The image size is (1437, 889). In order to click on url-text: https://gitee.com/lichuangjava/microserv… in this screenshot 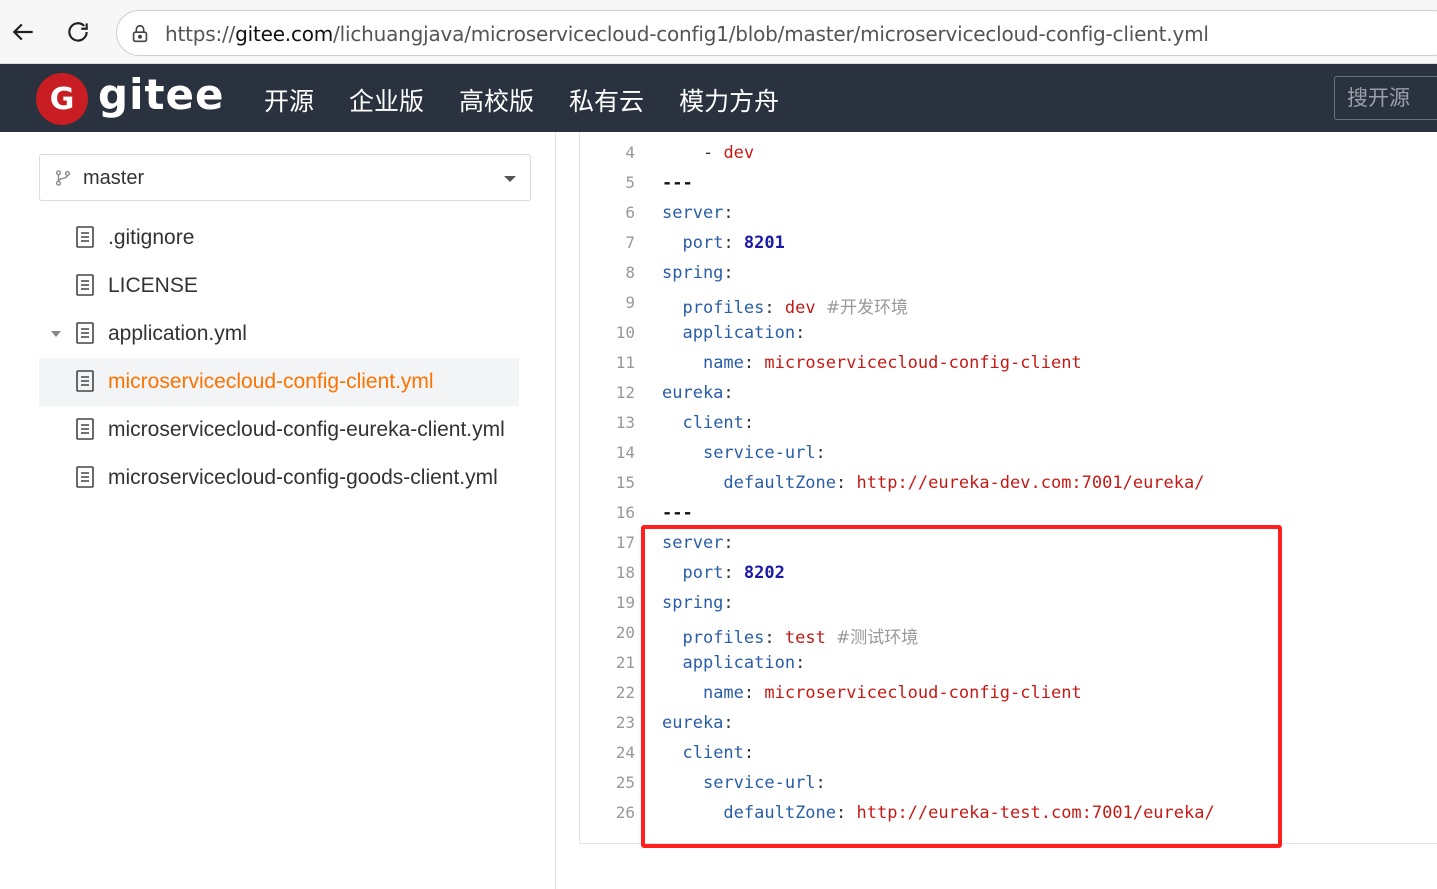, I will do `click(687, 34)`.